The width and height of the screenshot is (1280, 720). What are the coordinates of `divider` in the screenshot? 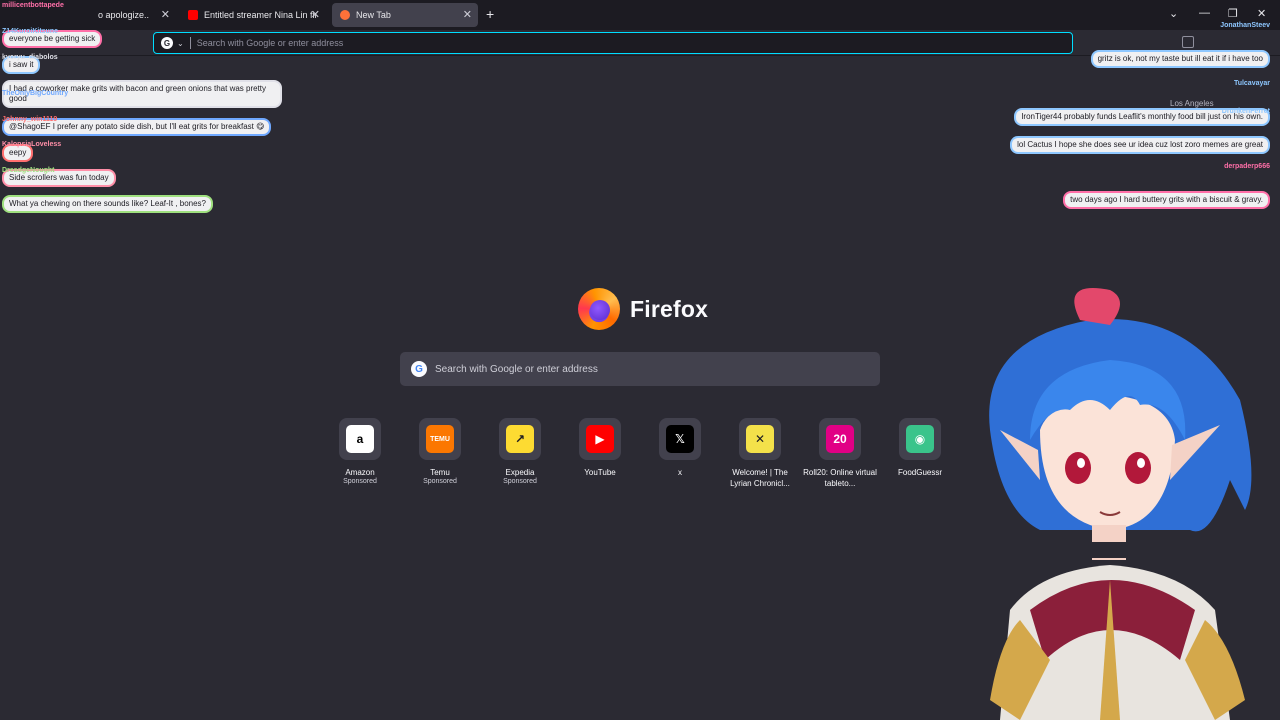 It's located at (190, 43).